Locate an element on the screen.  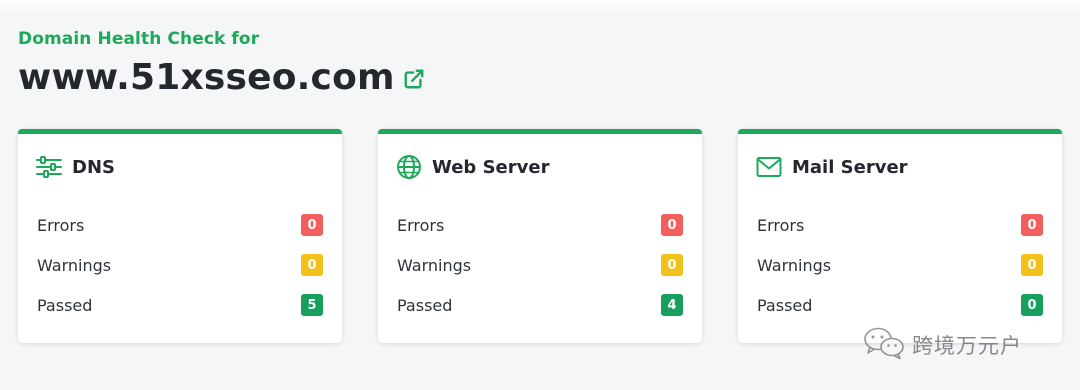
envelope-icon is located at coordinates (769, 167).